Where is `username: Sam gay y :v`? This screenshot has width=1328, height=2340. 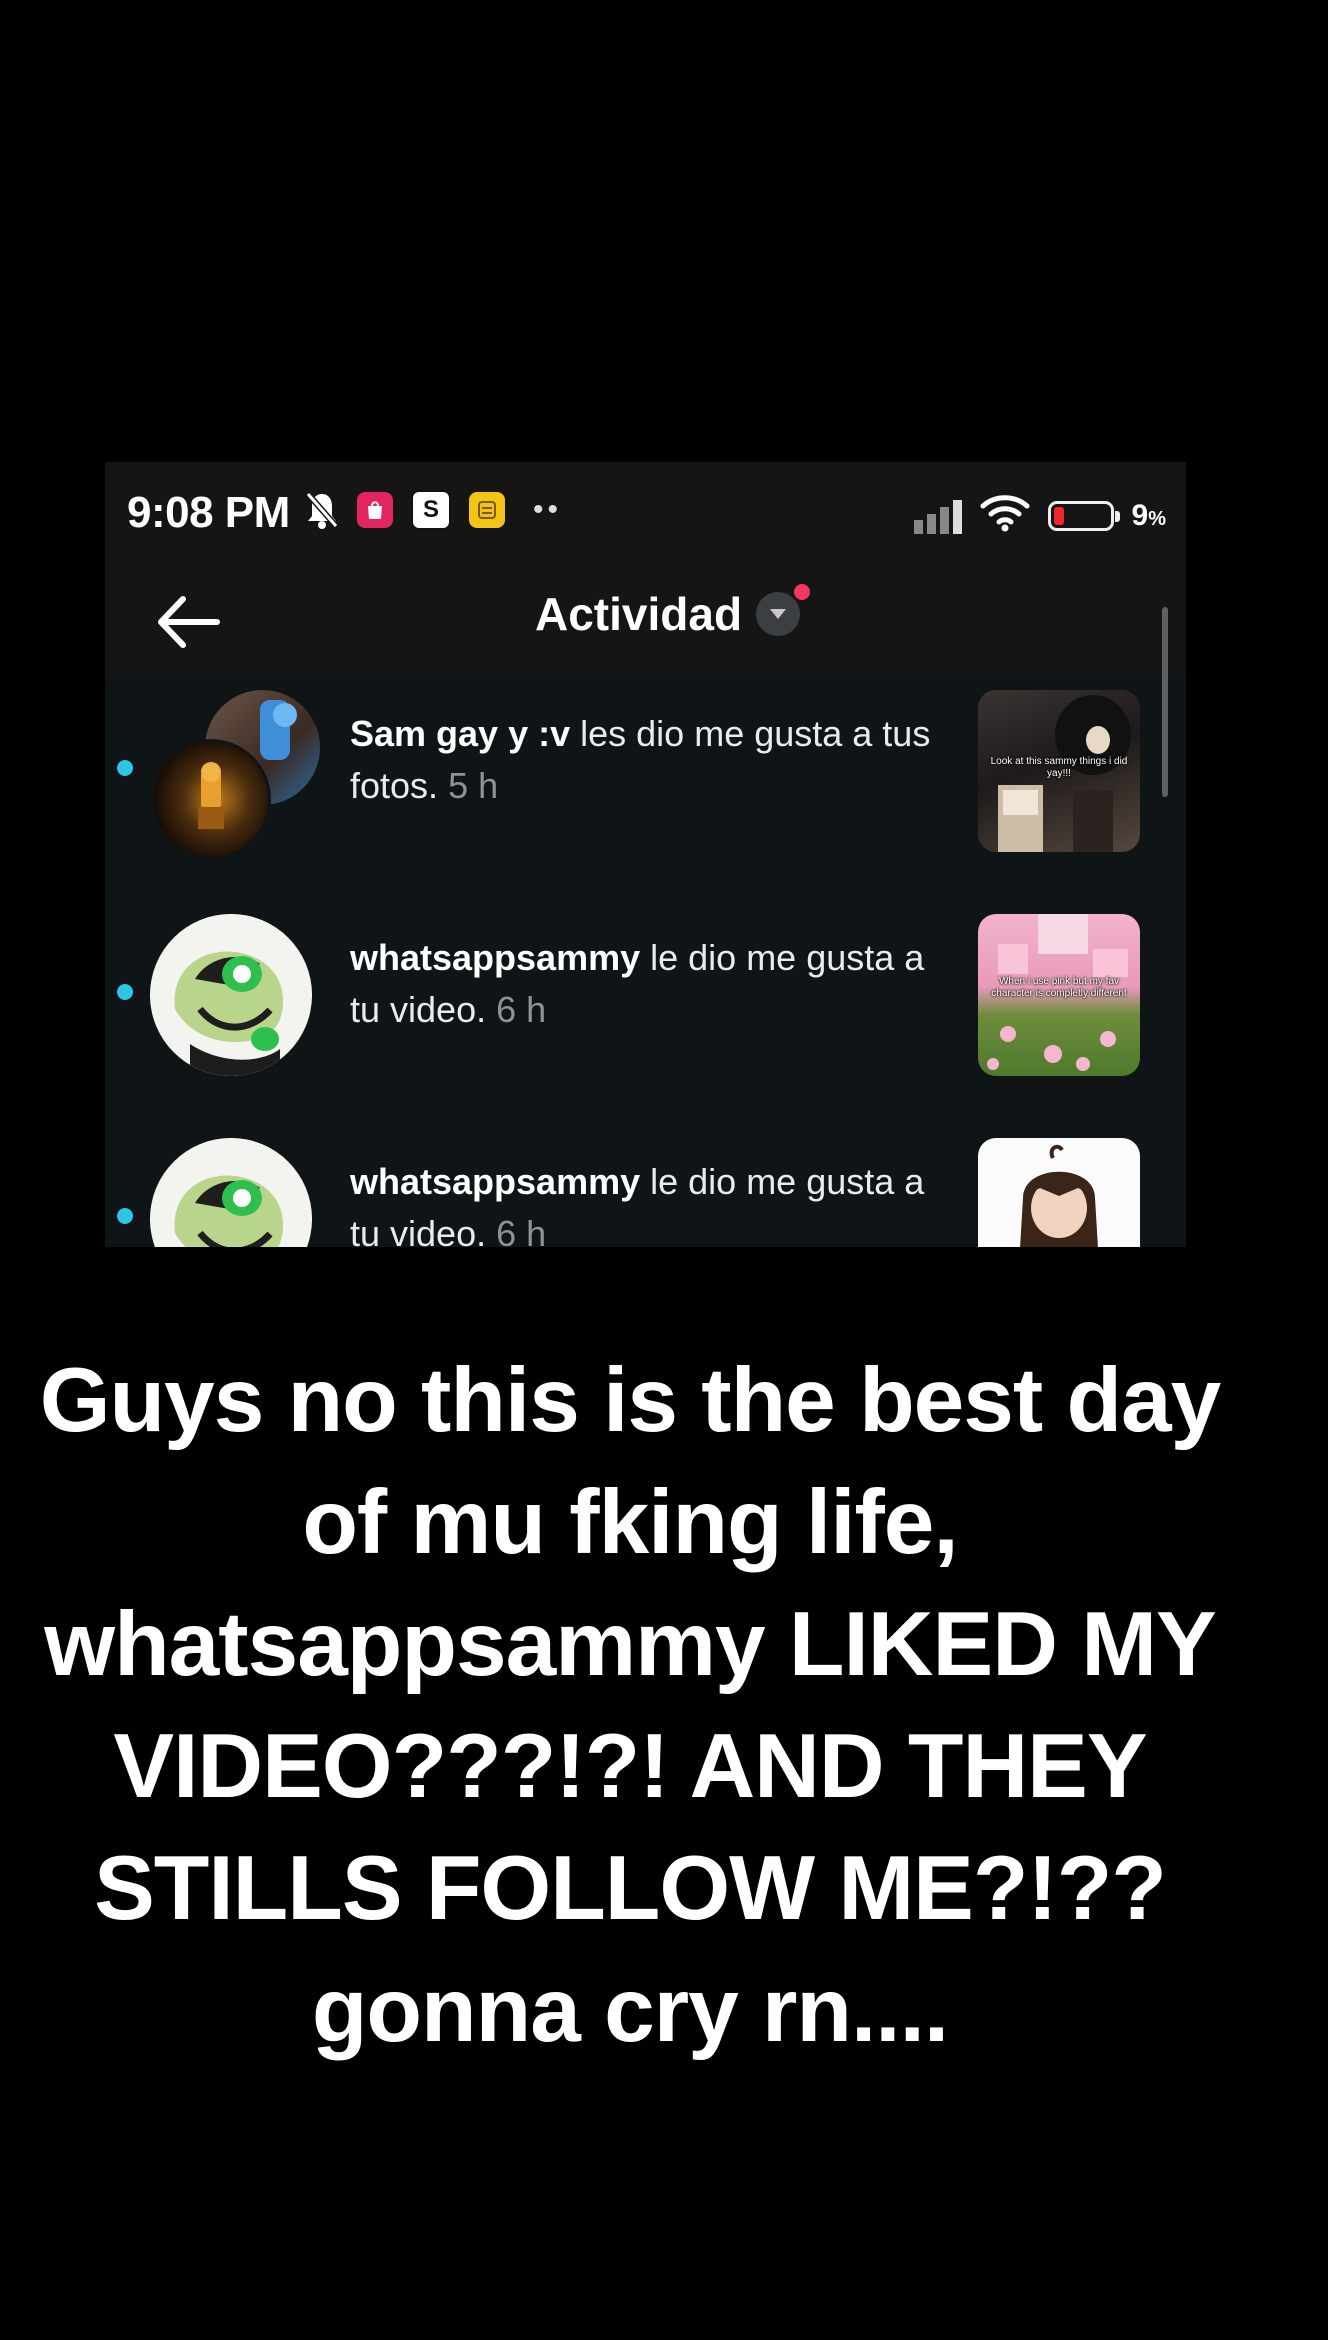 username: Sam gay y :v is located at coordinates (460, 733).